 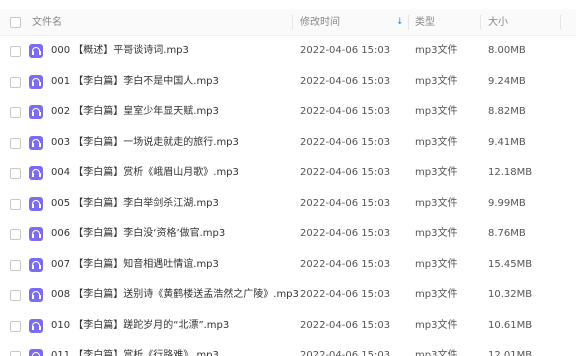 What do you see at coordinates (510, 172) in the screenshot?
I see `file-size: 12.18MB` at bounding box center [510, 172].